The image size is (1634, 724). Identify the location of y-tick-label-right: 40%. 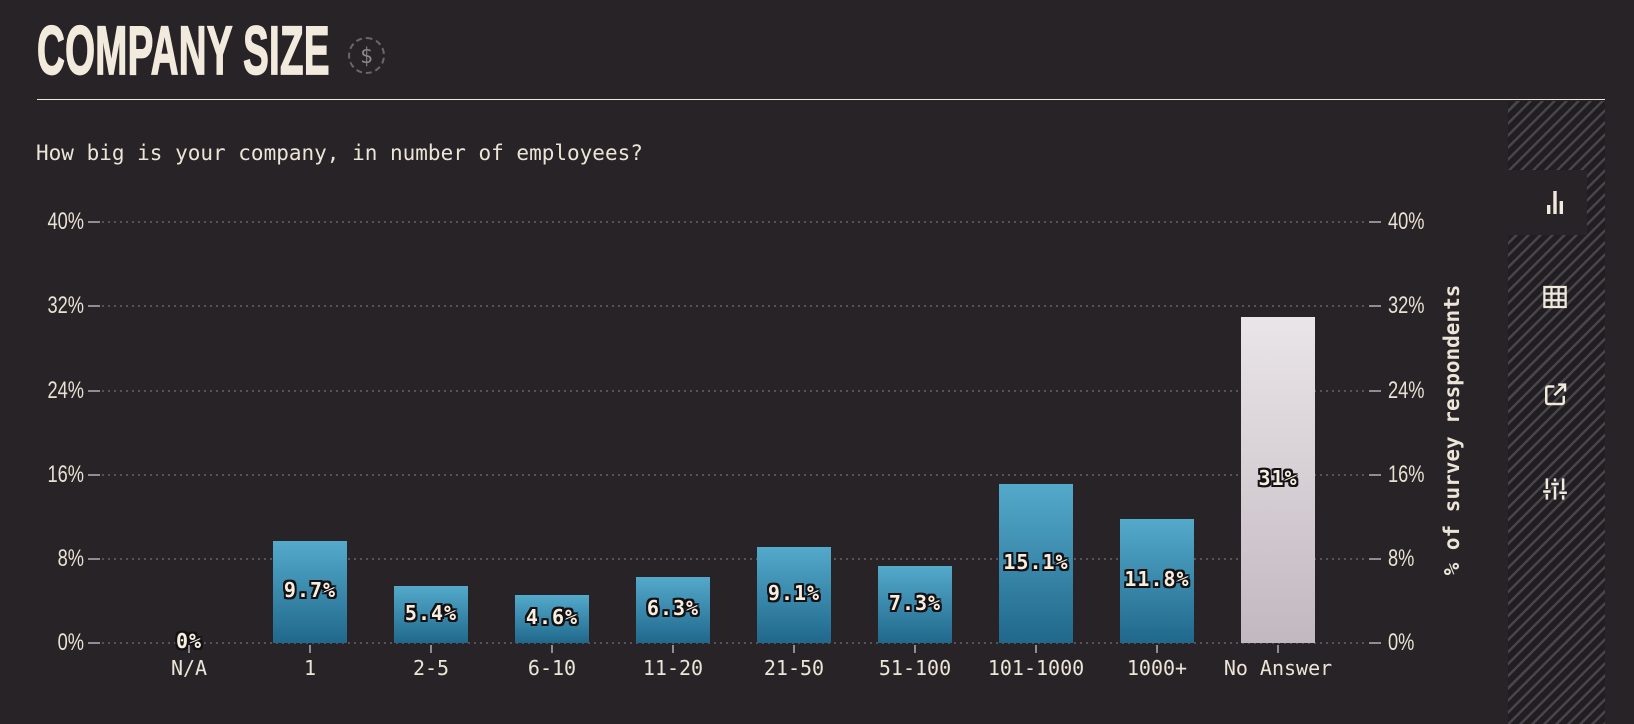
(1406, 221).